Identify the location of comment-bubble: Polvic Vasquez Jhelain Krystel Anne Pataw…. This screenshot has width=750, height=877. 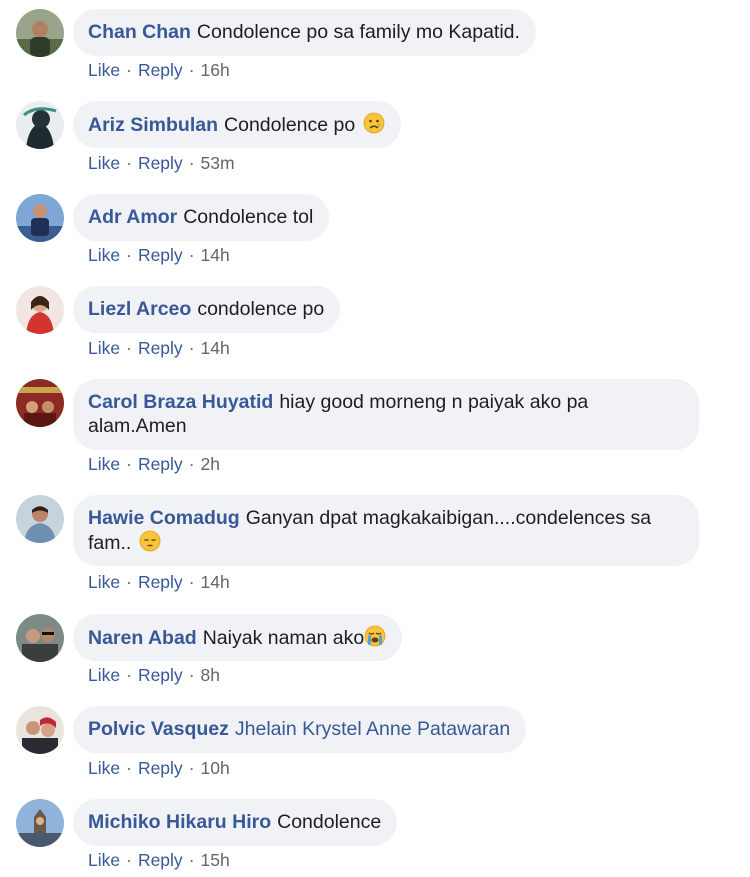
(300, 729).